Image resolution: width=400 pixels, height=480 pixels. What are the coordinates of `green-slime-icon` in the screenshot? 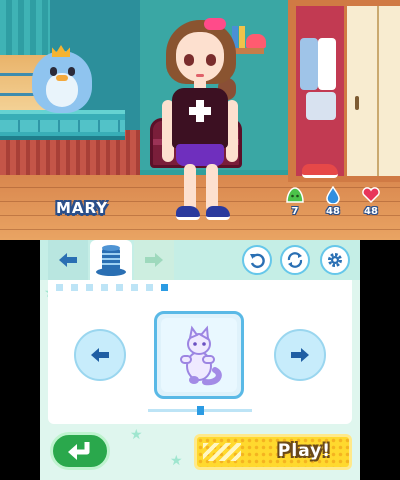 It's located at (295, 195).